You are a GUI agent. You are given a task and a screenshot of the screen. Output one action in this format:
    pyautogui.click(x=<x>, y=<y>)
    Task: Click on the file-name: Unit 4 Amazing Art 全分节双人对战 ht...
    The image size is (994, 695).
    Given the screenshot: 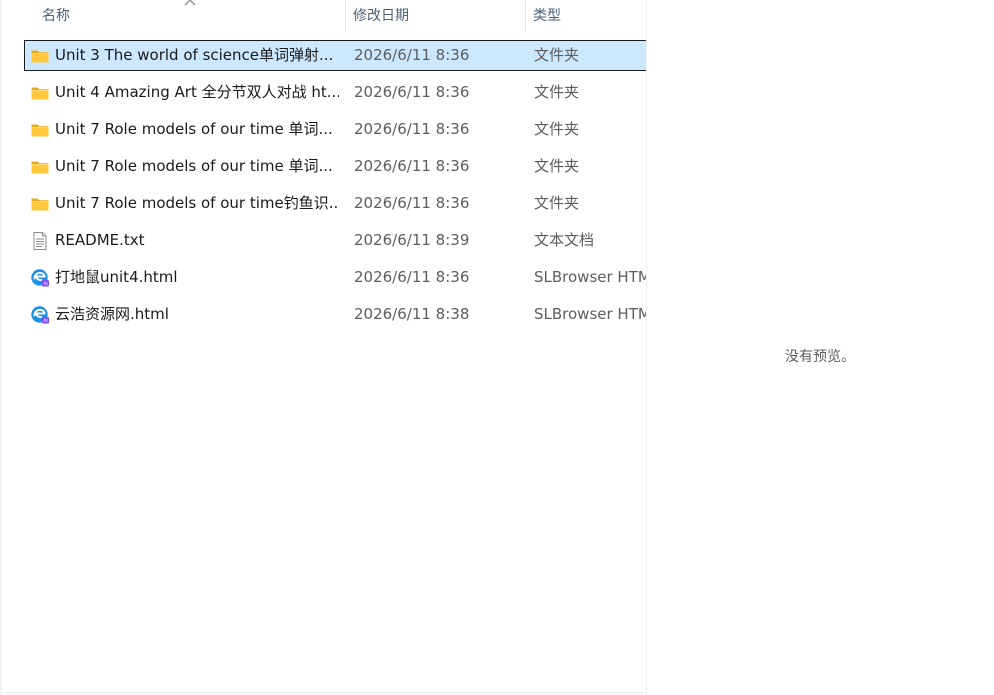 What is the action you would take?
    pyautogui.click(x=197, y=92)
    